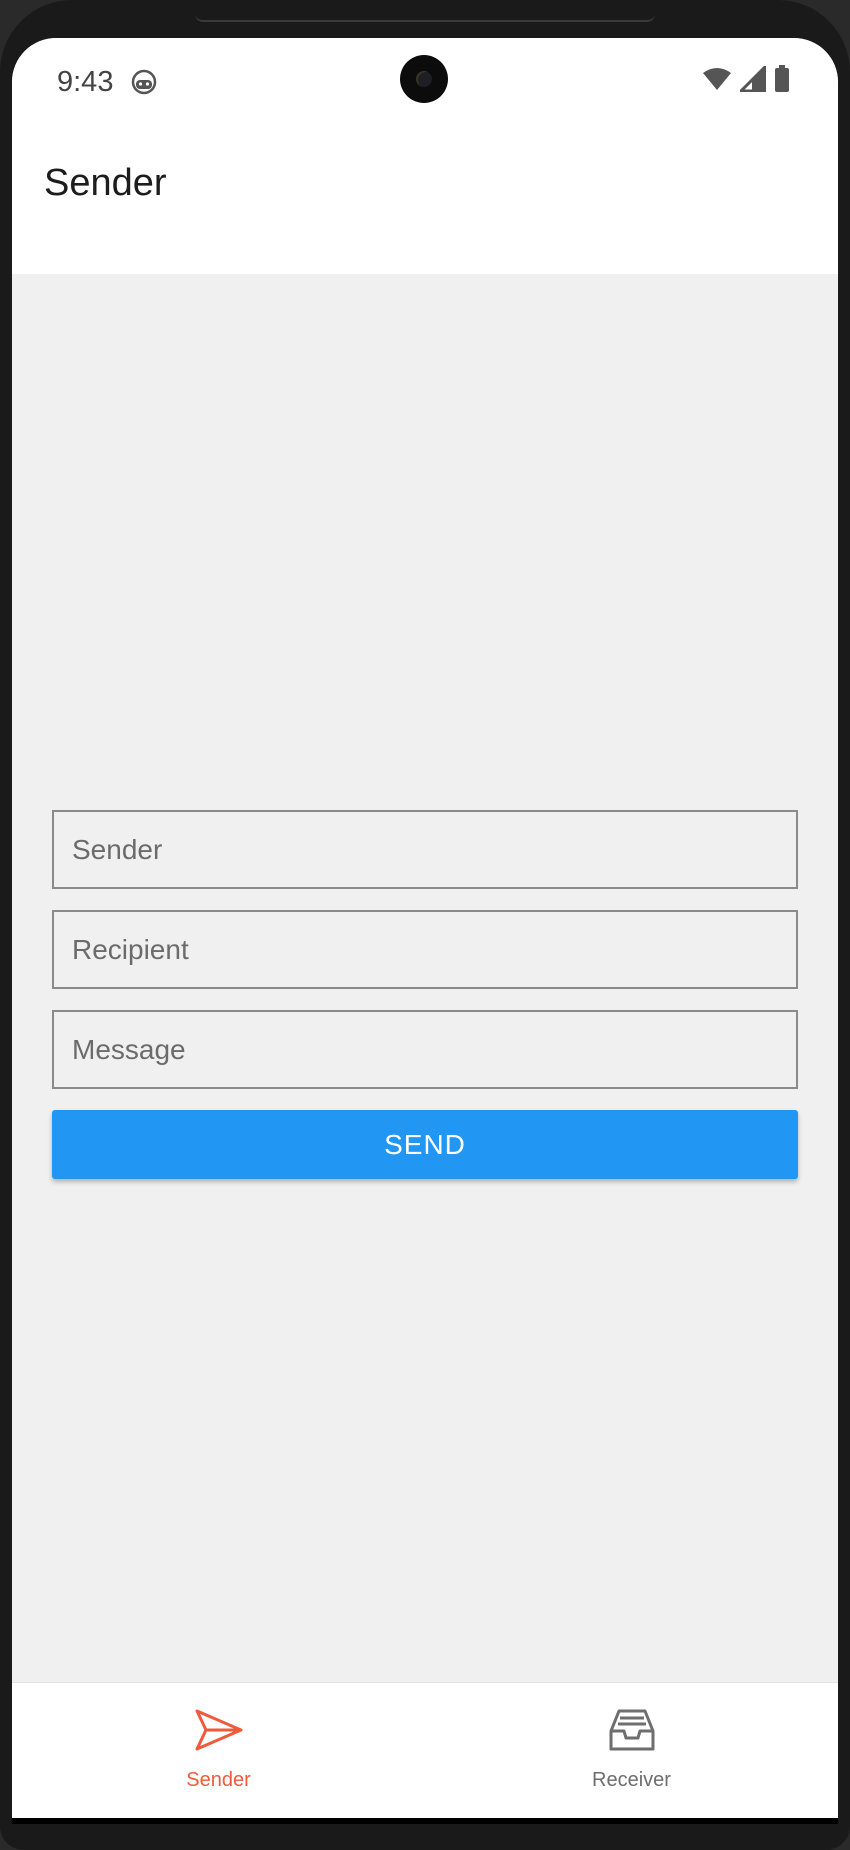 The image size is (850, 1850). What do you see at coordinates (782, 81) in the screenshot?
I see `battery-icon` at bounding box center [782, 81].